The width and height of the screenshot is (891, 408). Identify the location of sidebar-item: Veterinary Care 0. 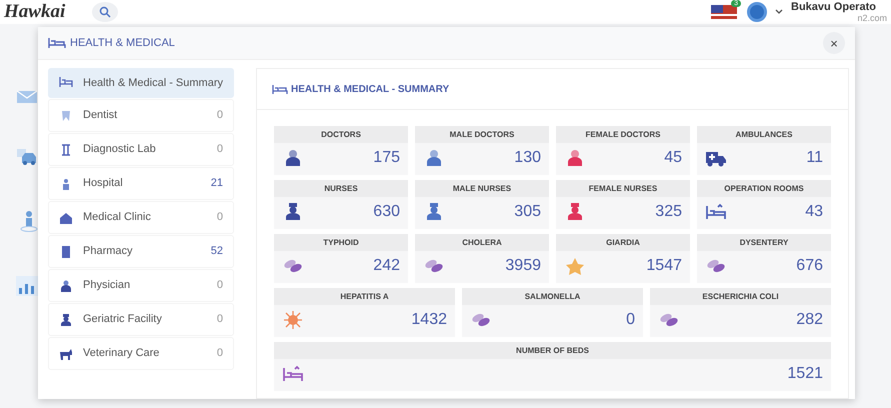
(141, 353).